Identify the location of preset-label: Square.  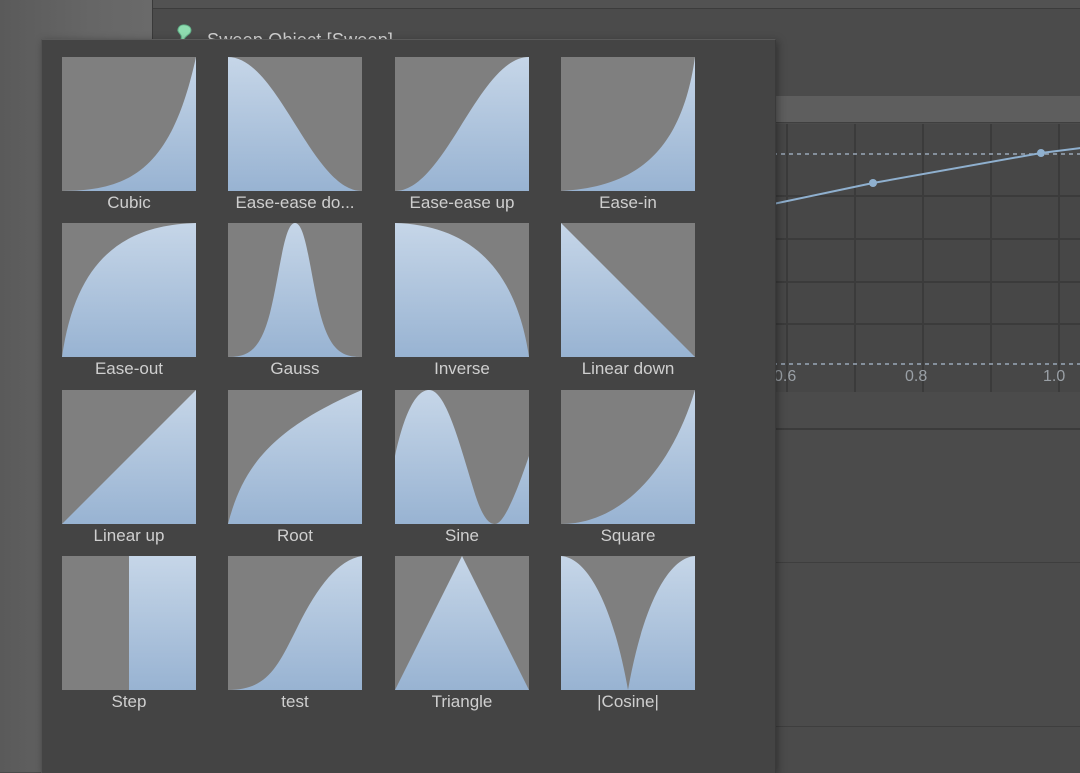
(628, 535).